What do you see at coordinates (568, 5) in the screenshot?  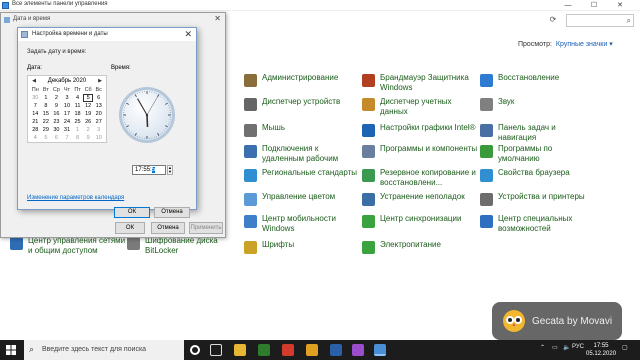 I see `minimize-icon: —` at bounding box center [568, 5].